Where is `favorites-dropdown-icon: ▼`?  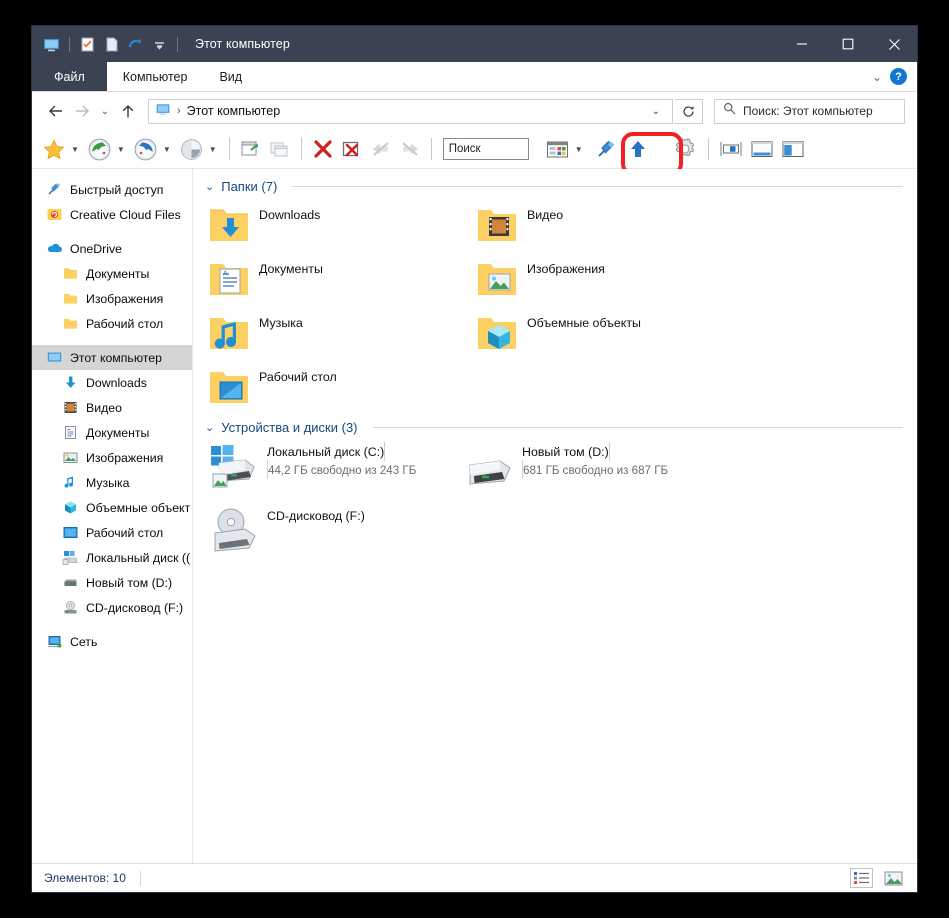 favorites-dropdown-icon: ▼ is located at coordinates (76, 149).